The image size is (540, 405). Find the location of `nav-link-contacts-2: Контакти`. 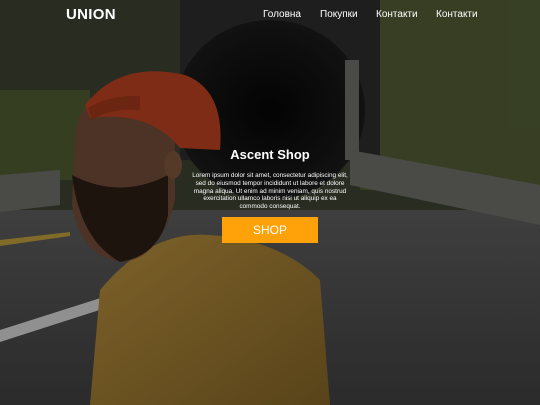

nav-link-contacts-2: Контакти is located at coordinates (457, 15).